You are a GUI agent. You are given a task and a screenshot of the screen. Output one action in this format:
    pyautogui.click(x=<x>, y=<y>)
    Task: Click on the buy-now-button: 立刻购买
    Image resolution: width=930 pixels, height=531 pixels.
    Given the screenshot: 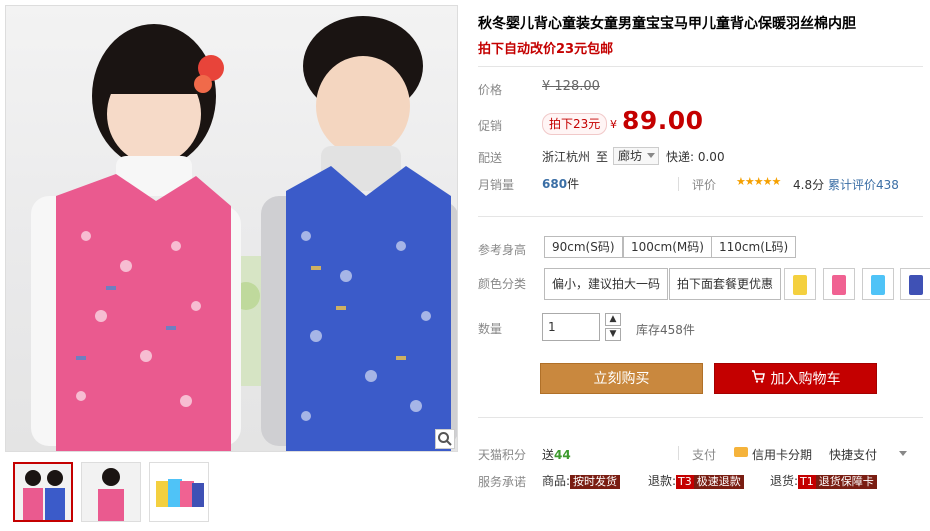 What is the action you would take?
    pyautogui.click(x=621, y=378)
    